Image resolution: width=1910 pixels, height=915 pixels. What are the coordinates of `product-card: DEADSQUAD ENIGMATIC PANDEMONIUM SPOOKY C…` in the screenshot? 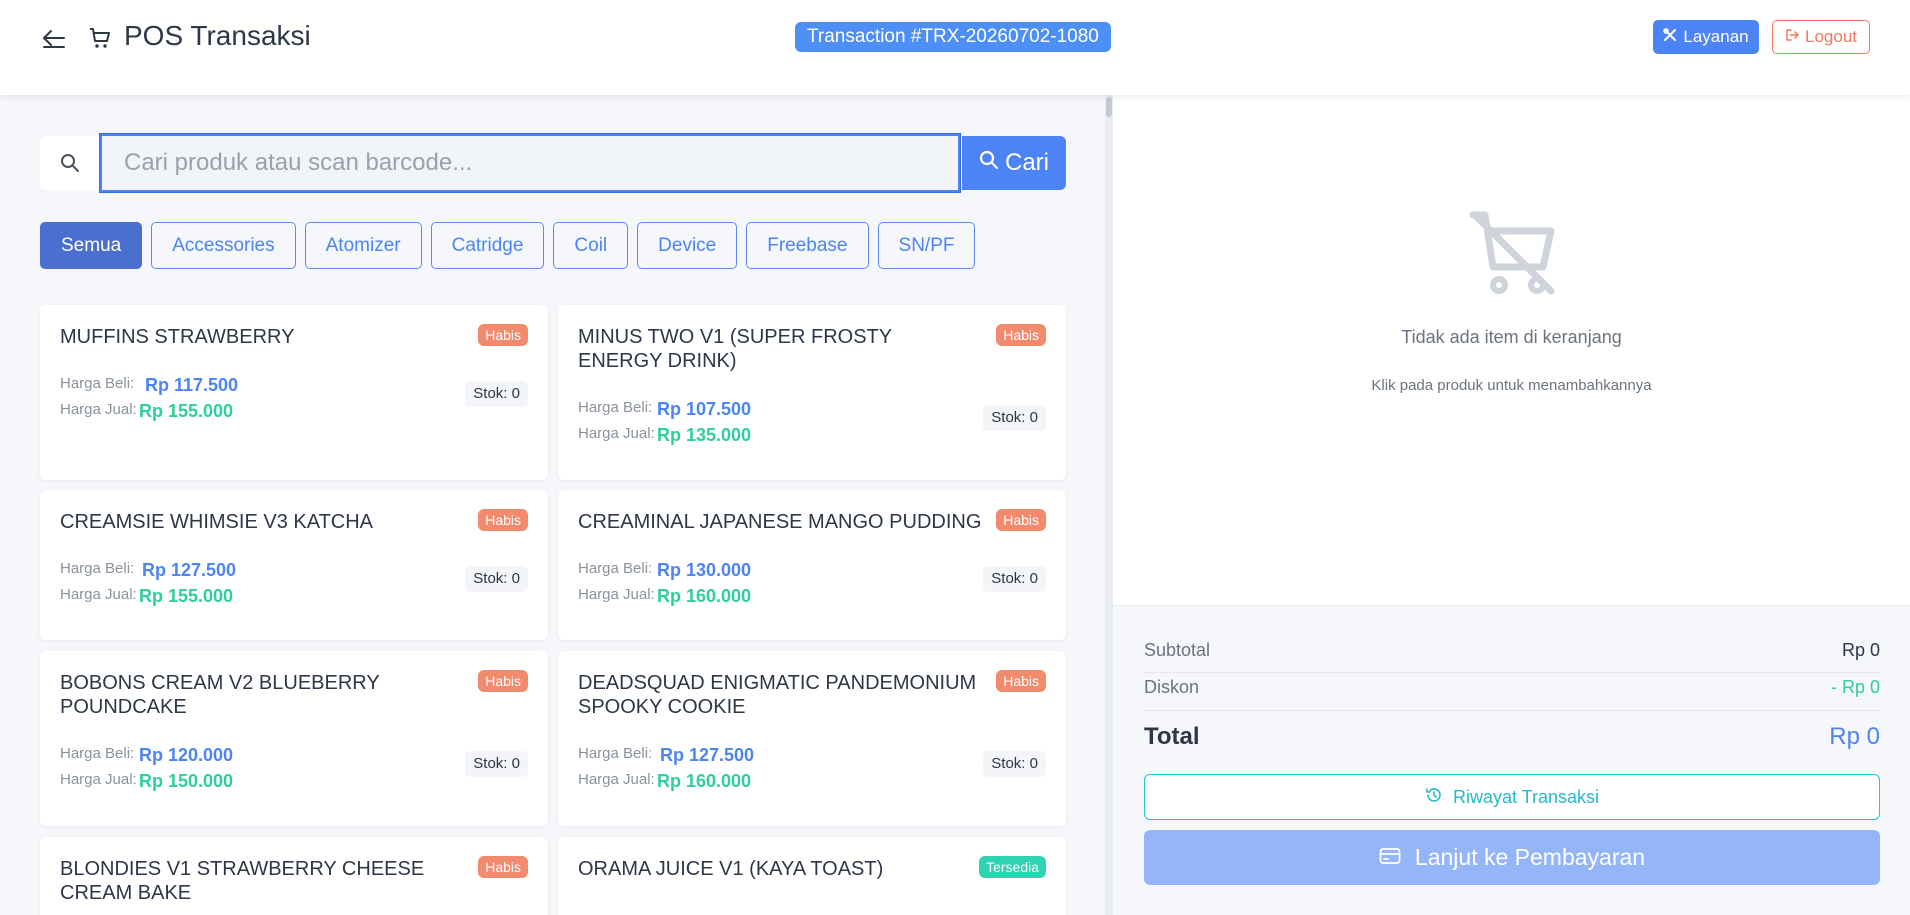 It's located at (812, 738).